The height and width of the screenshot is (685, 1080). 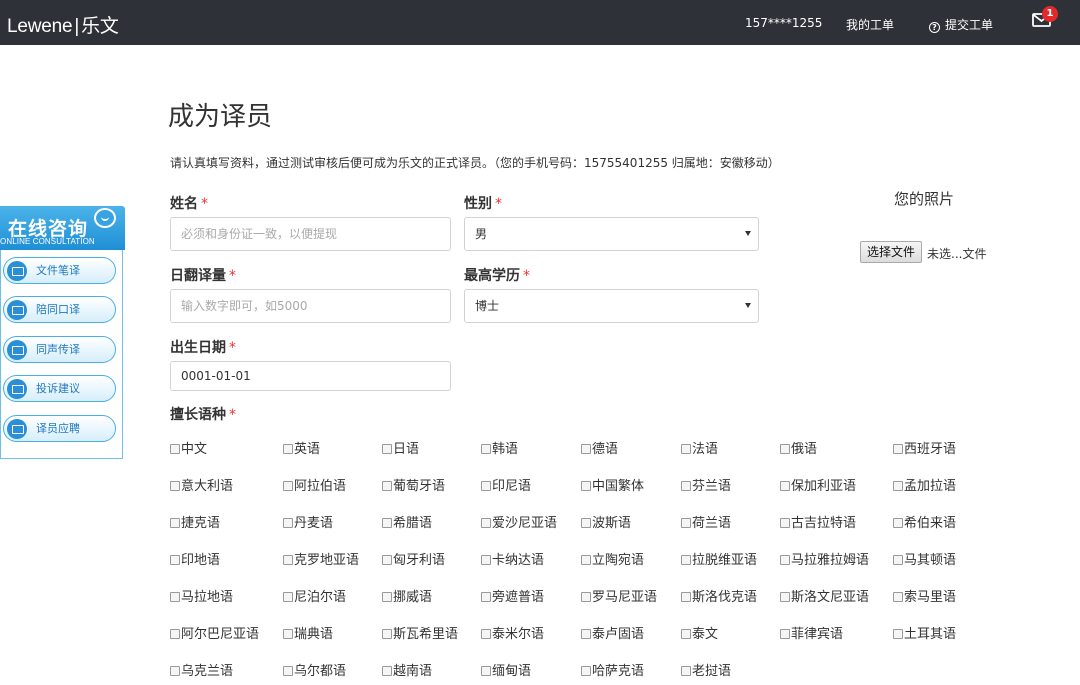 I want to click on language-option: 泰卢固语, so click(x=612, y=635).